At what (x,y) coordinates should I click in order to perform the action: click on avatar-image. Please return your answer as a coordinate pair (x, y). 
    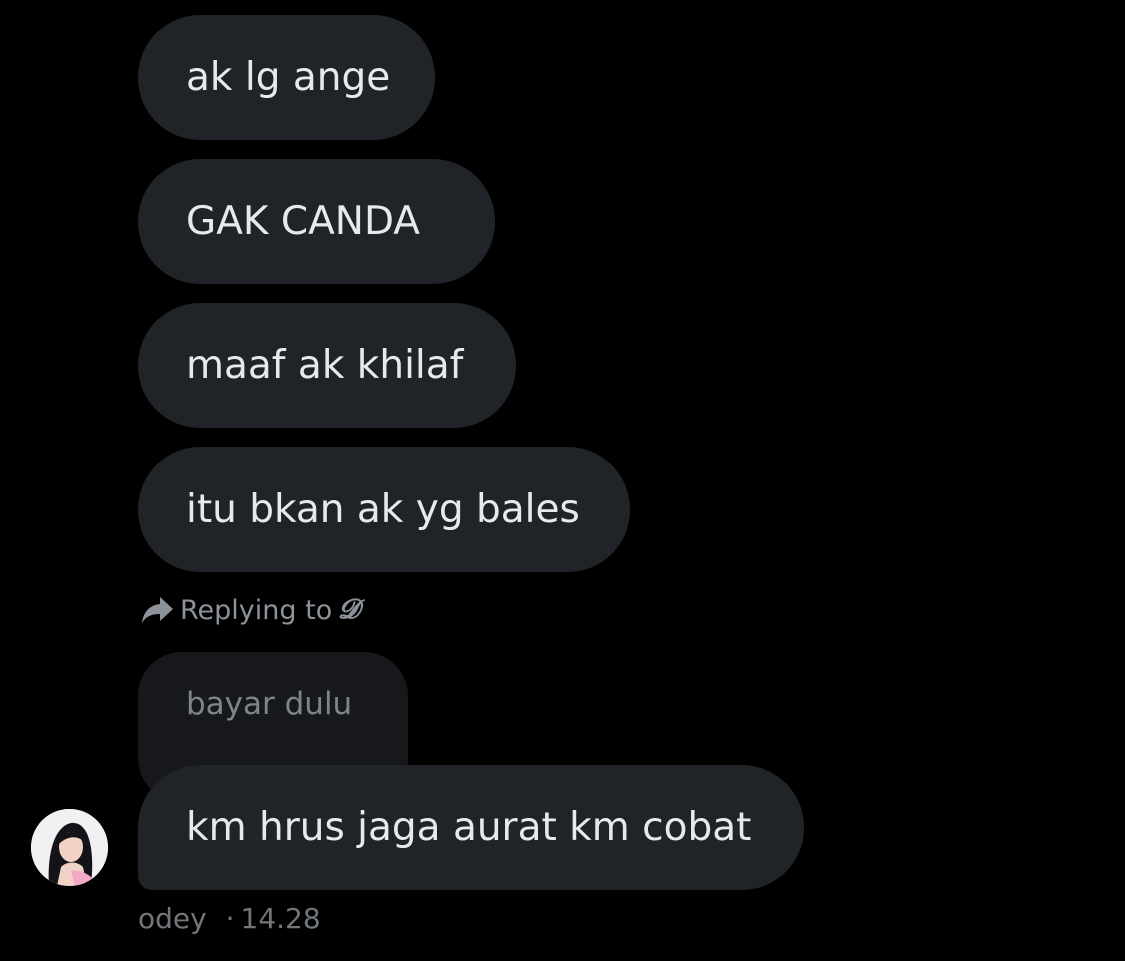
    Looking at the image, I should click on (69, 847).